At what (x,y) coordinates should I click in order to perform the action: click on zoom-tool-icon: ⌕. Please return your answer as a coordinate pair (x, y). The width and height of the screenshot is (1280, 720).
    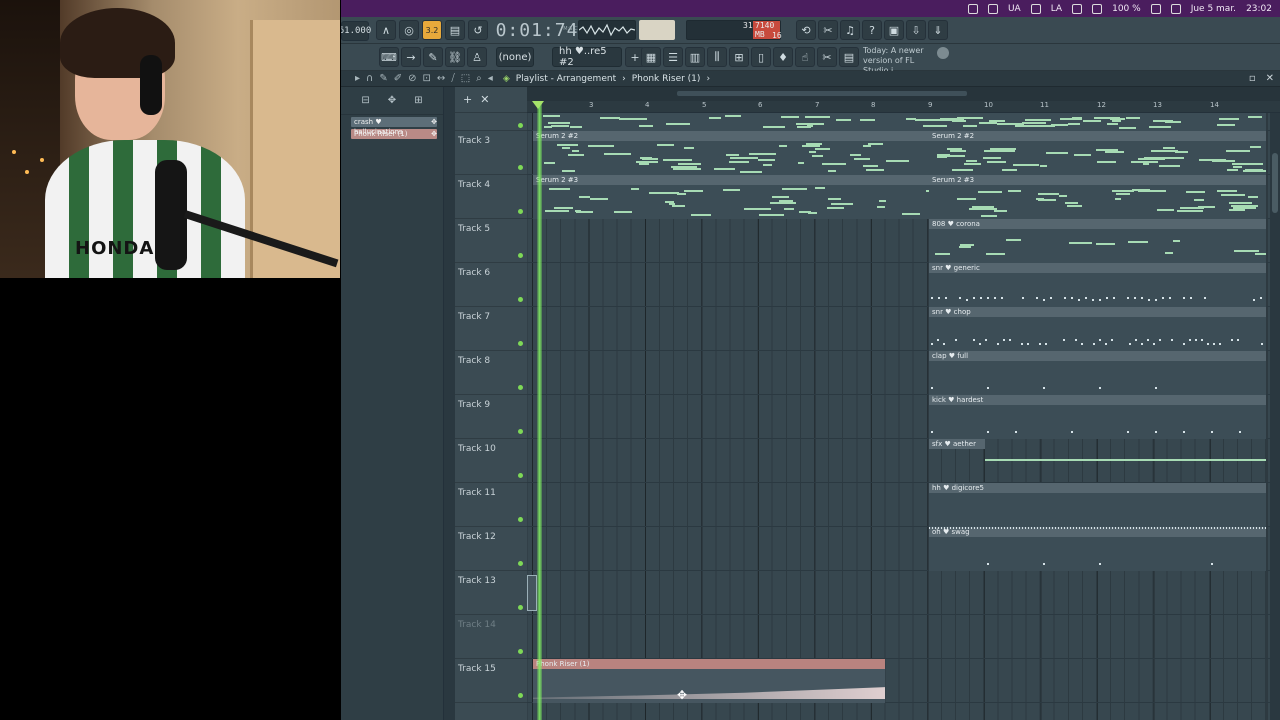
    Looking at the image, I should click on (479, 78).